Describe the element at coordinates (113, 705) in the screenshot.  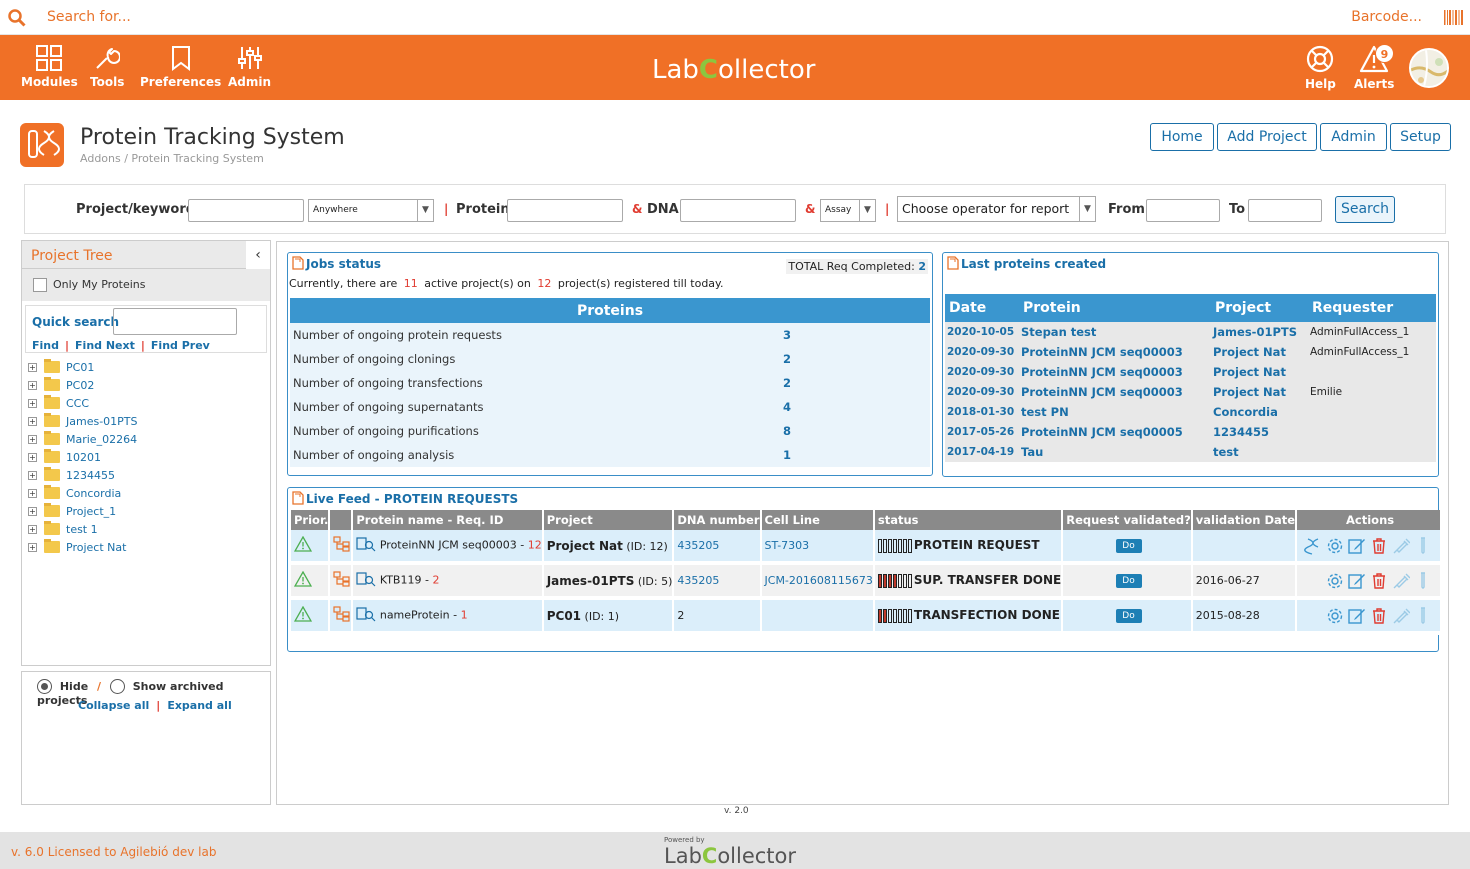
I see `collapse-all-link: Collapse all` at that location.